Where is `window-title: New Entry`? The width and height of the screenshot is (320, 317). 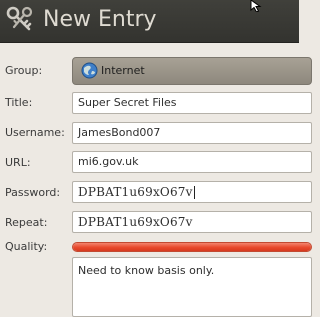 window-title: New Entry is located at coordinates (100, 19).